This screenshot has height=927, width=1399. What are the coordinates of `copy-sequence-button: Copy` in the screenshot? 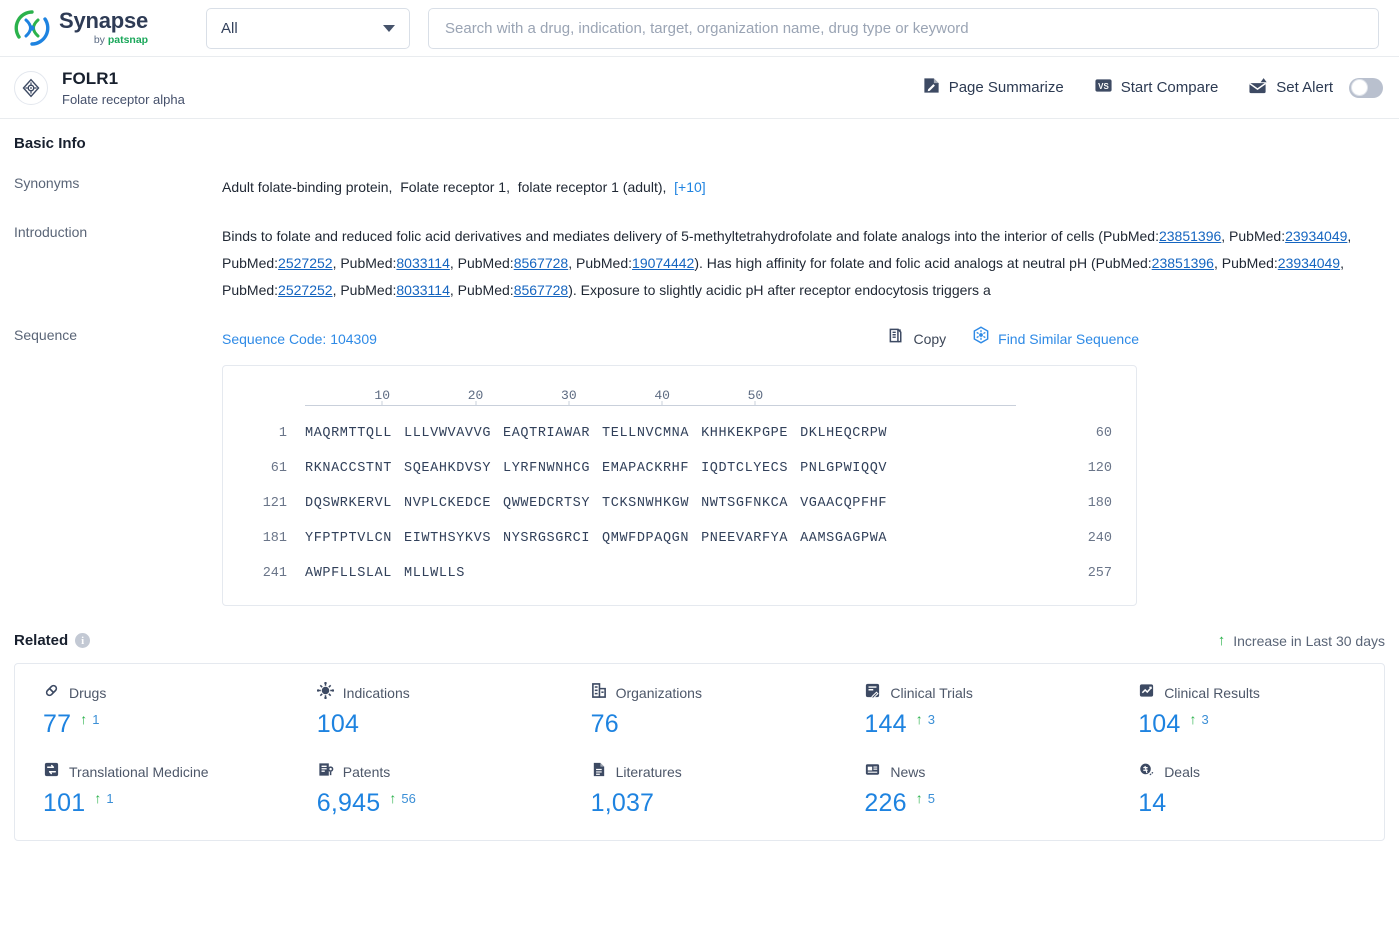 It's located at (917, 339).